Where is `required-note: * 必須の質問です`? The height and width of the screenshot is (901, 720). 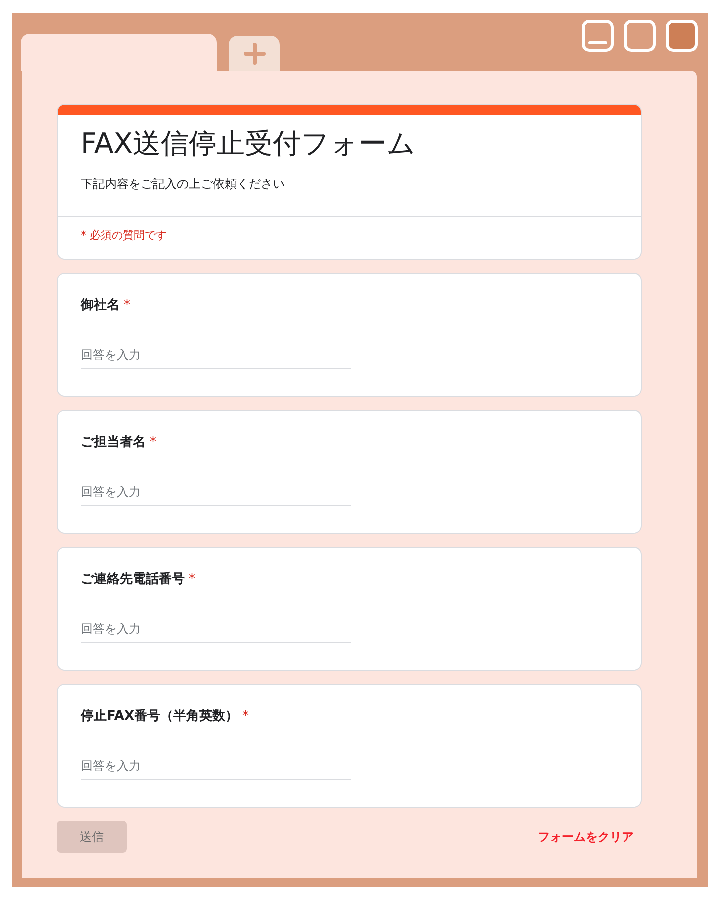 required-note: * 必須の質問です is located at coordinates (124, 236).